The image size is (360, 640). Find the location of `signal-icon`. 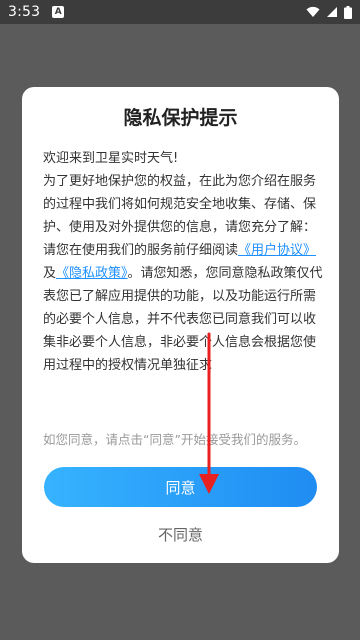

signal-icon is located at coordinates (332, 12).